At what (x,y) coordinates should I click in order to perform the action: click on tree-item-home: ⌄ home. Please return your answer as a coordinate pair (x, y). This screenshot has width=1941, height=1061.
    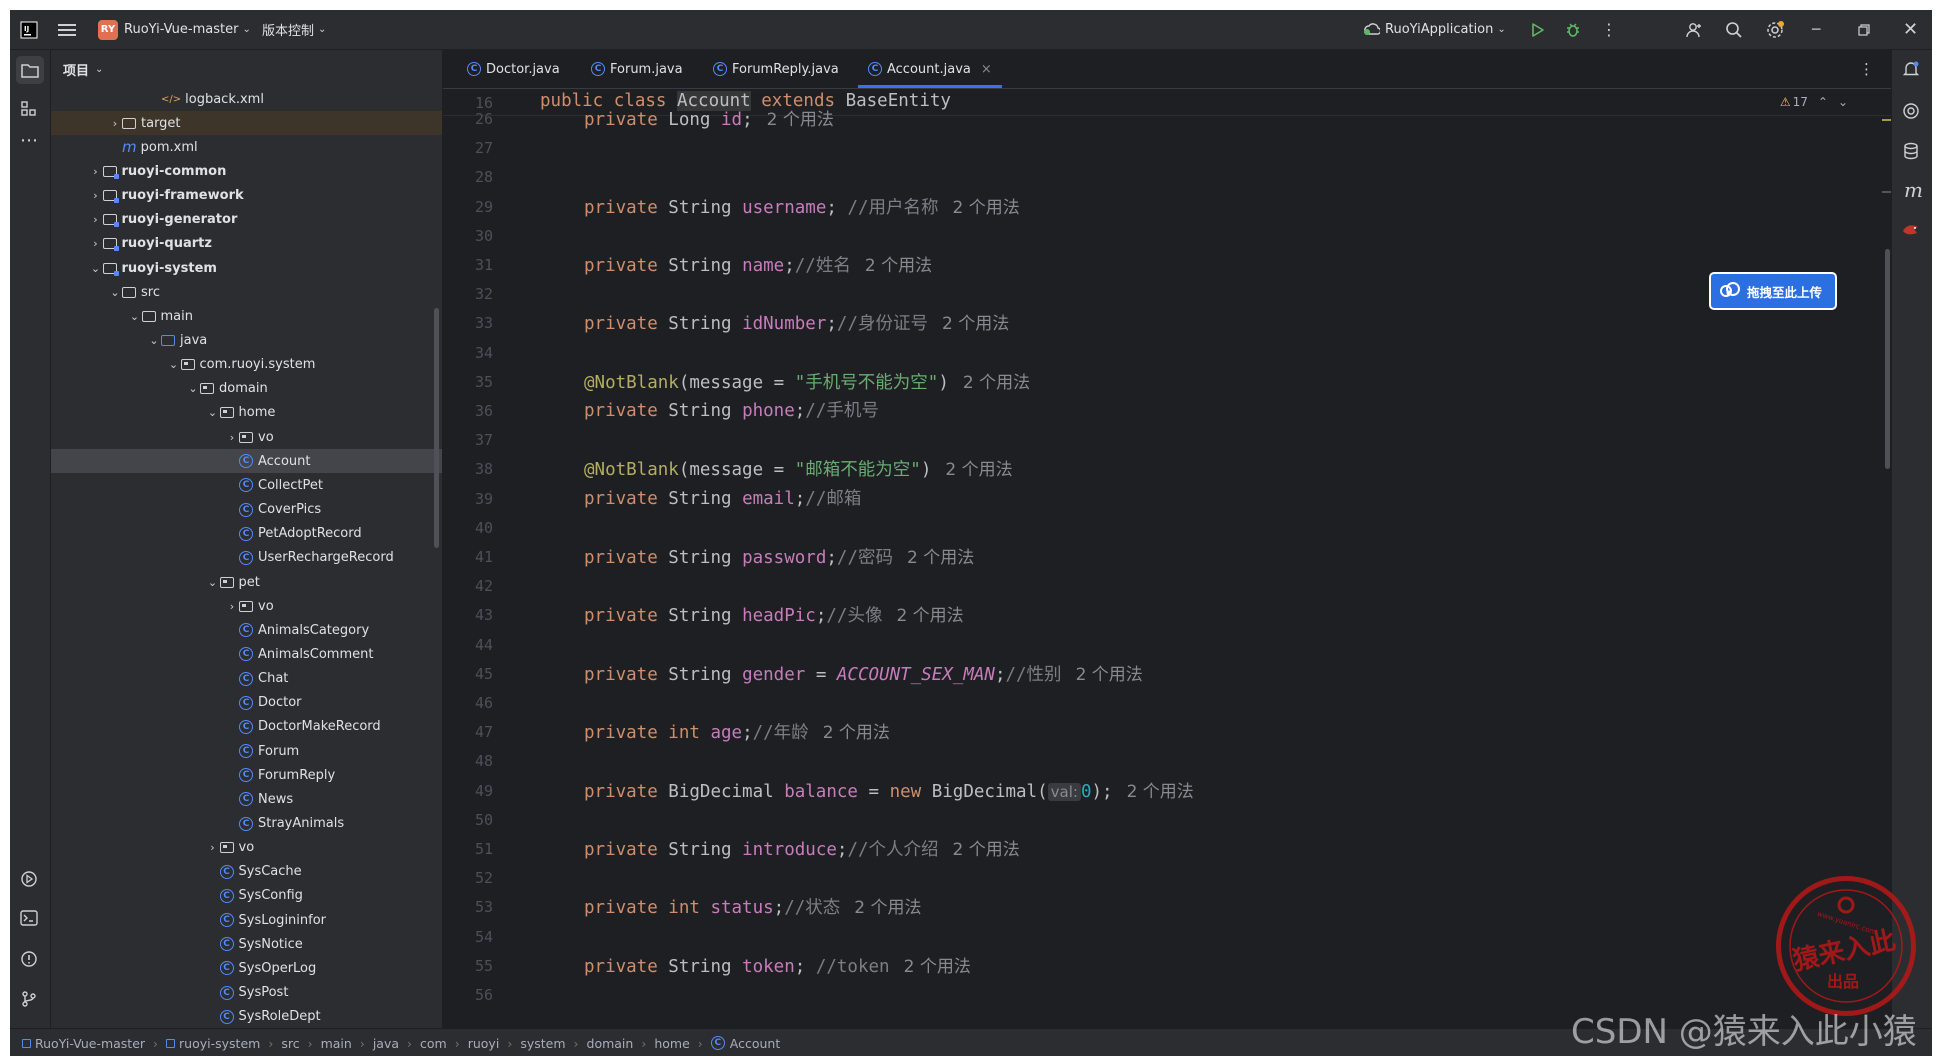
    Looking at the image, I should click on (246, 413).